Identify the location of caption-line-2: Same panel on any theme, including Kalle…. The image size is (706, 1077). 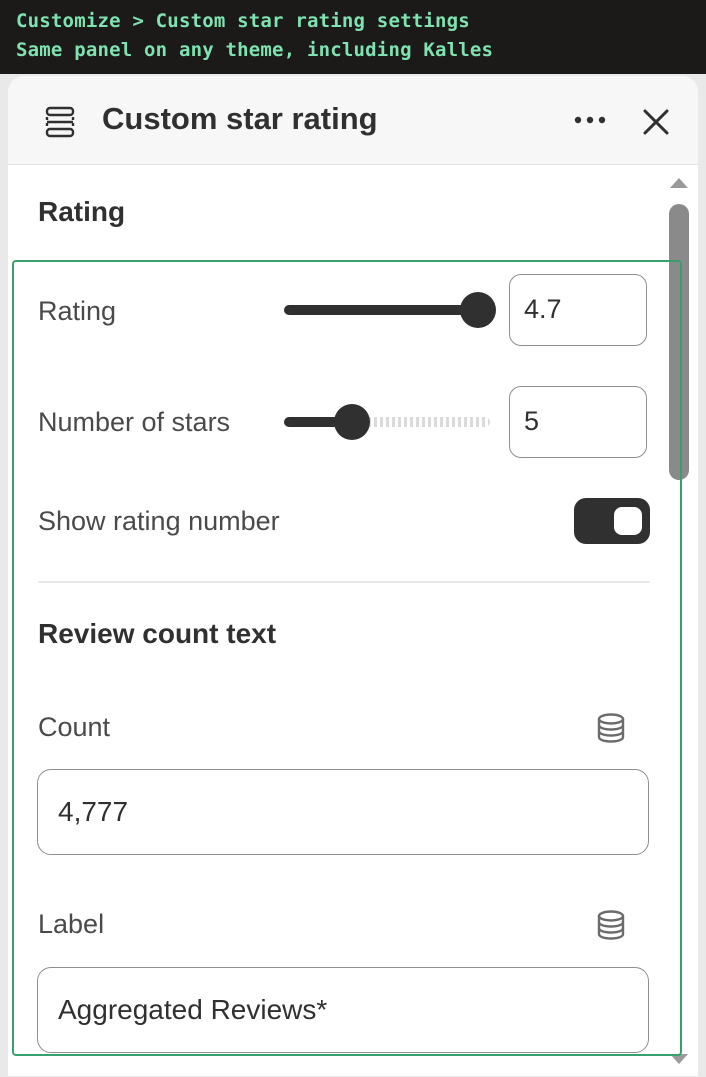
(255, 50).